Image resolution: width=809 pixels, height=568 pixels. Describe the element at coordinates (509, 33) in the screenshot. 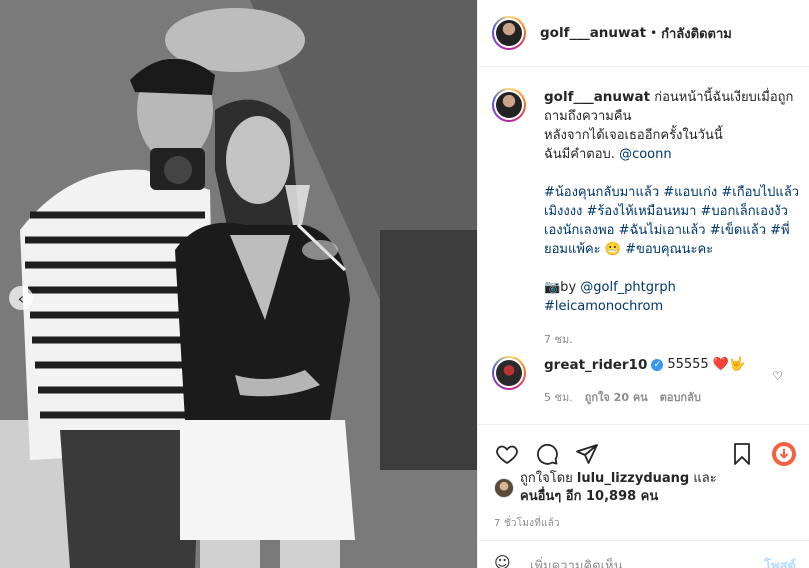

I see `author-avatar` at that location.